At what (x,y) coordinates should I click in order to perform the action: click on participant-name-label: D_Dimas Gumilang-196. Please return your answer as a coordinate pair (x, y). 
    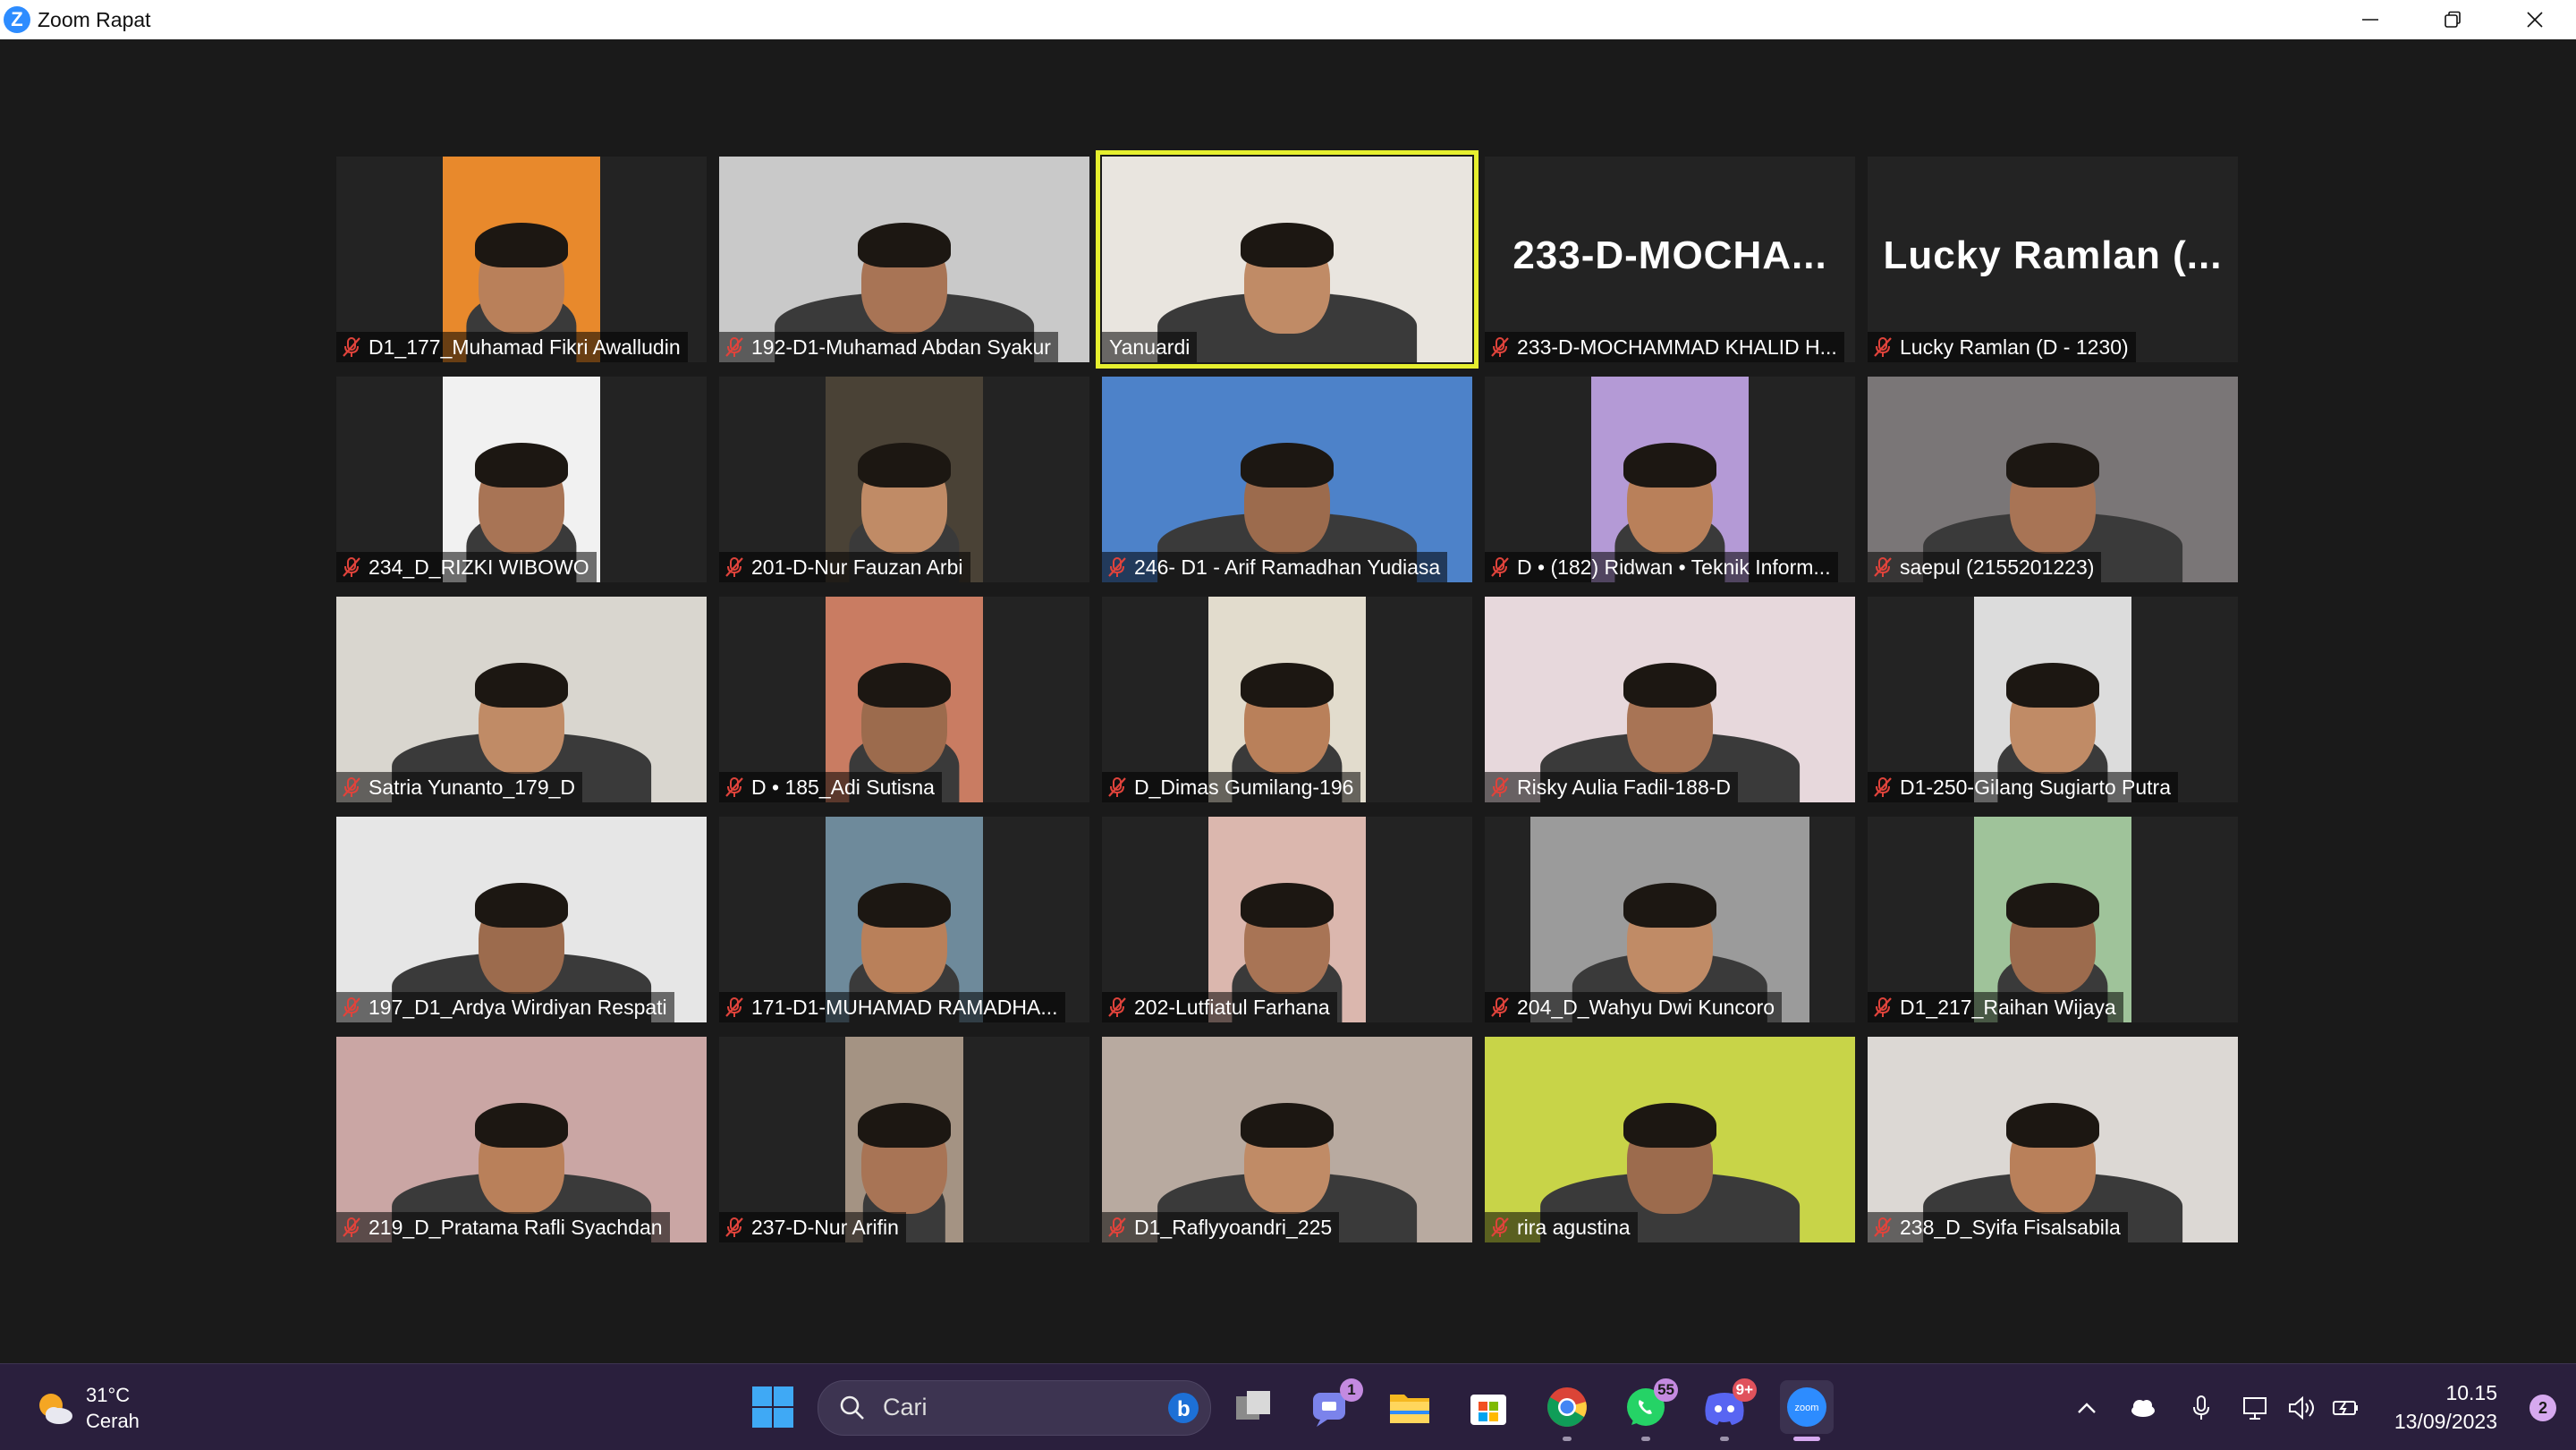
    Looking at the image, I should click on (1231, 787).